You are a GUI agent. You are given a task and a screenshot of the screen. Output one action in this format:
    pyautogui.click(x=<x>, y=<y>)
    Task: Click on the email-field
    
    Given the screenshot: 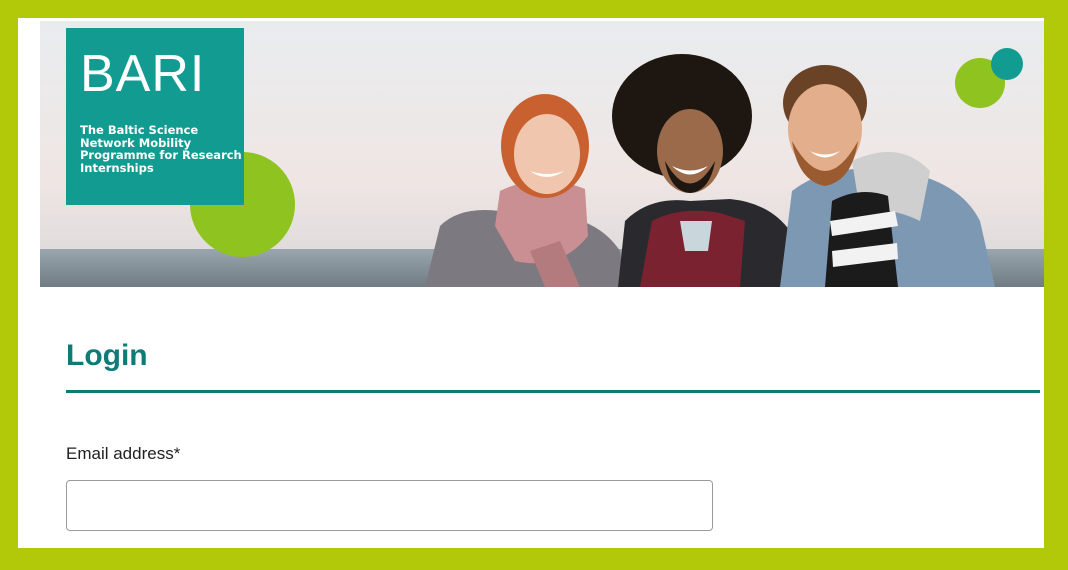 What is the action you would take?
    pyautogui.click(x=389, y=505)
    